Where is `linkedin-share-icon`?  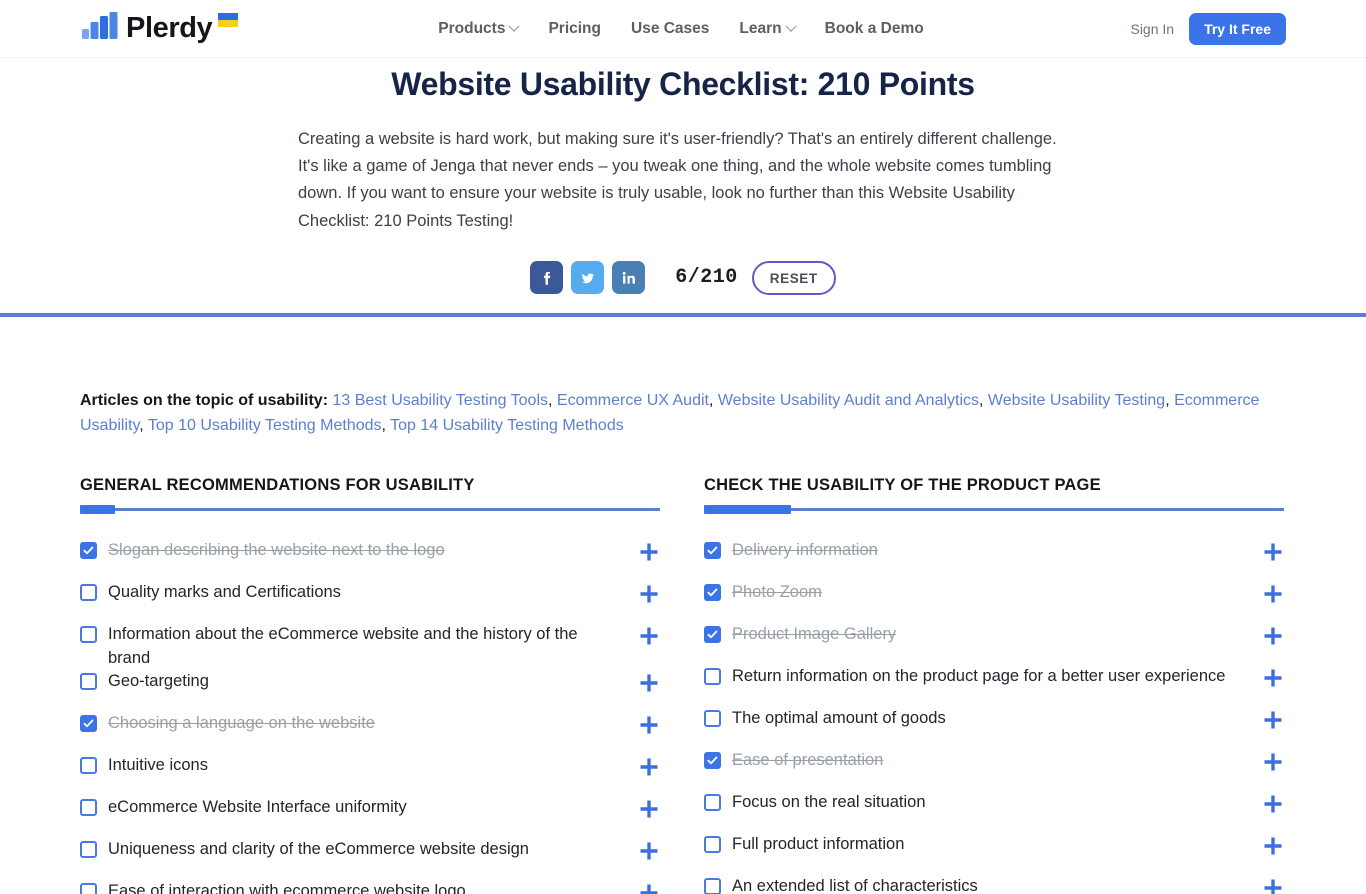
linkedin-share-icon is located at coordinates (629, 278).